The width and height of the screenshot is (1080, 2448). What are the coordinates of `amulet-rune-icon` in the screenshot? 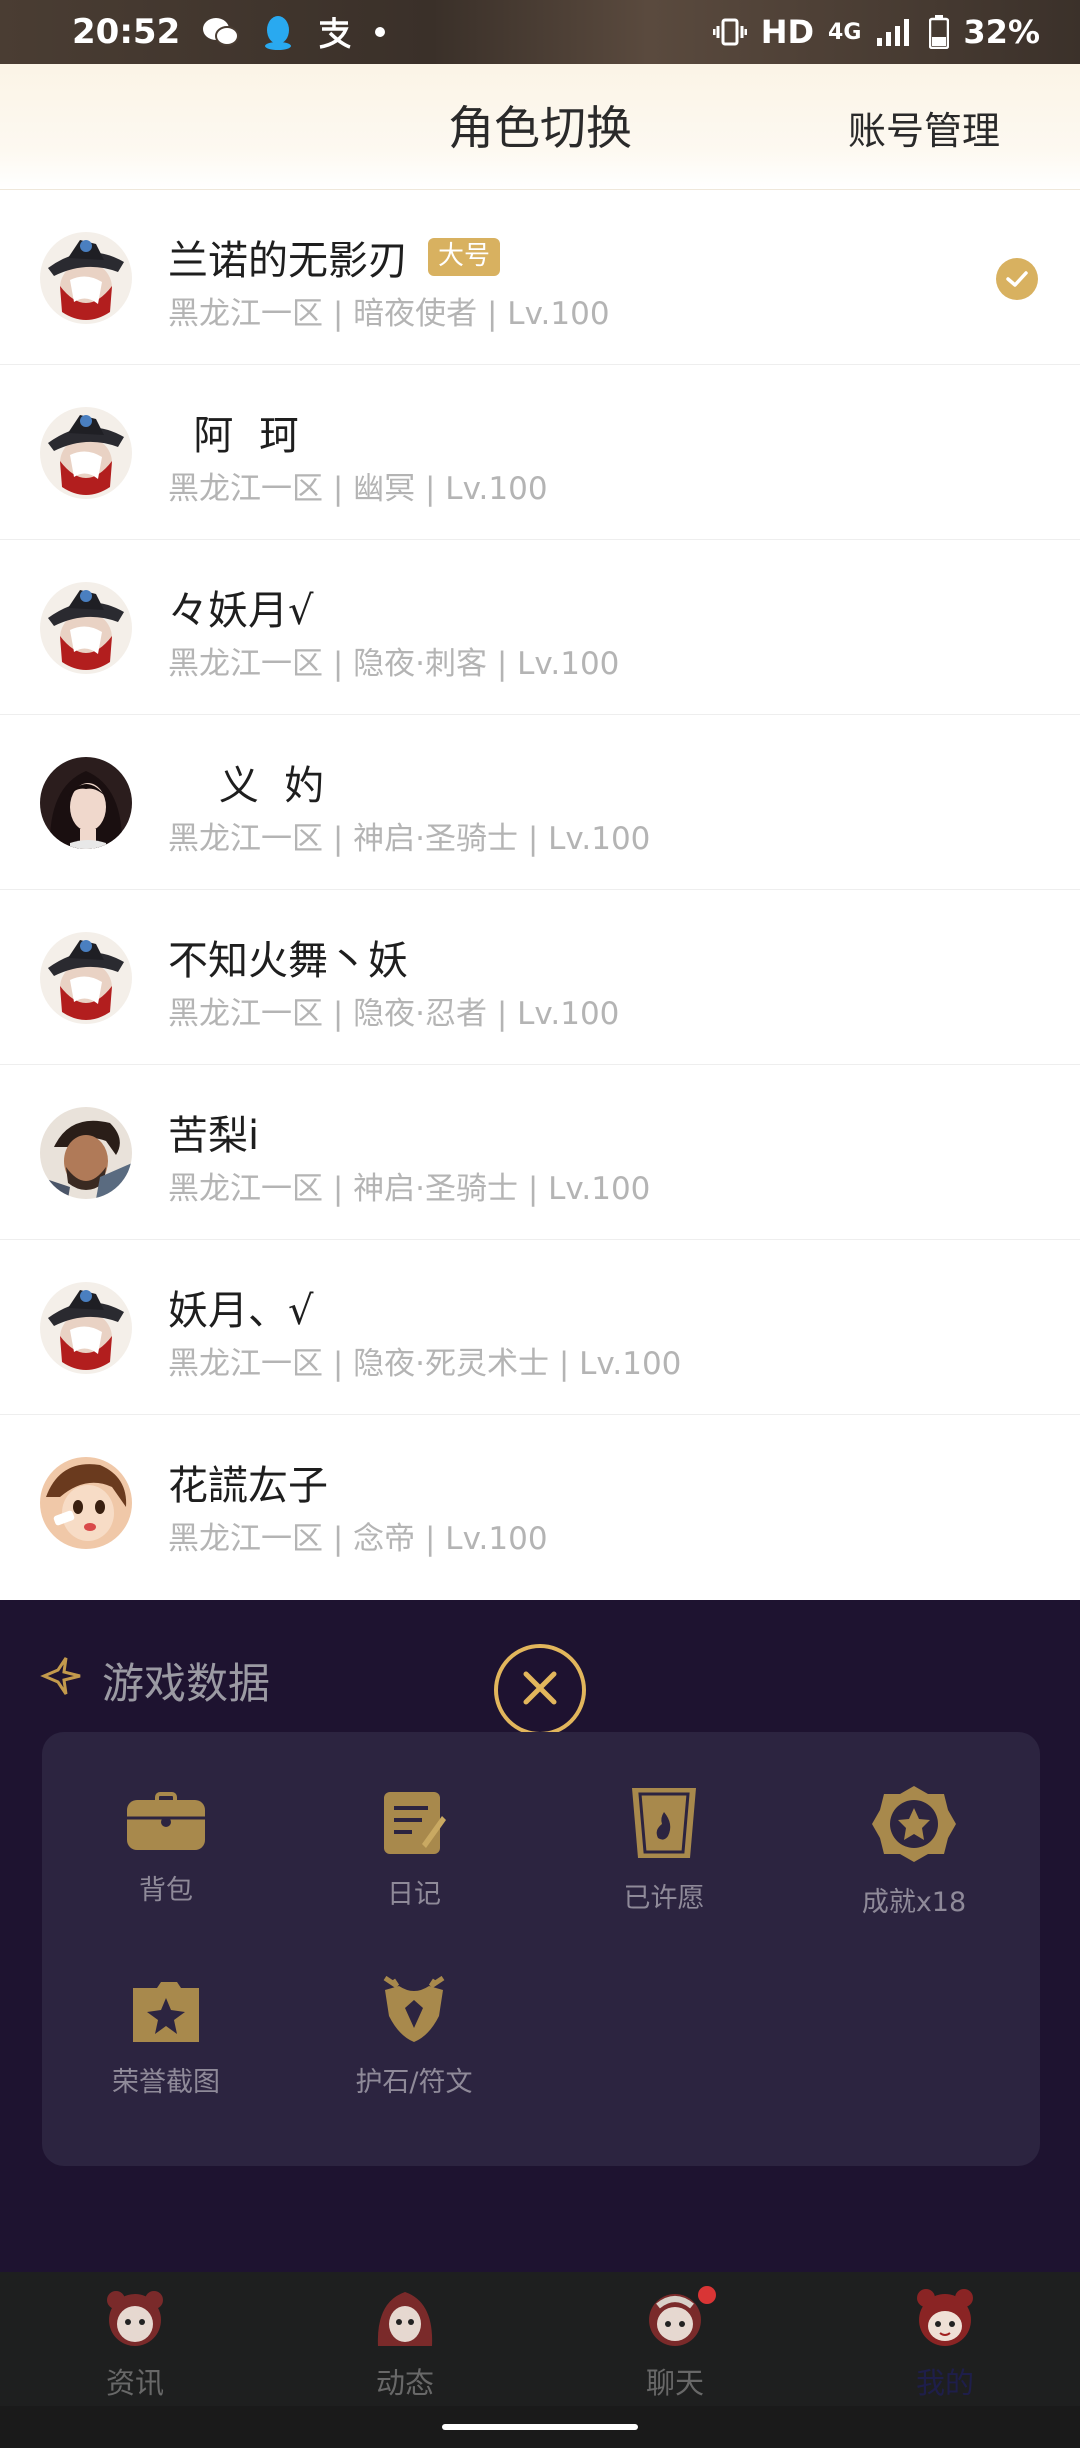 It's located at (414, 2010).